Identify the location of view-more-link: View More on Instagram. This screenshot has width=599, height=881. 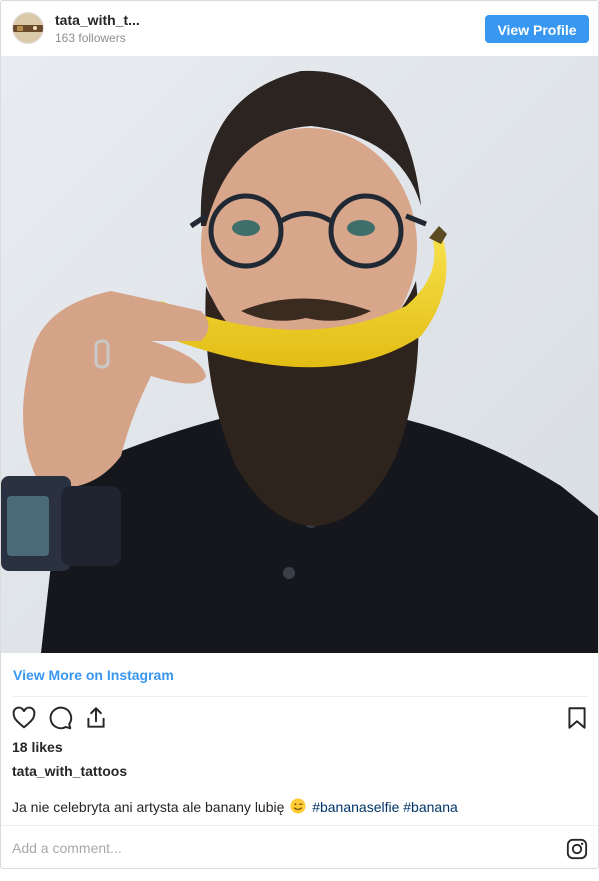
(93, 675).